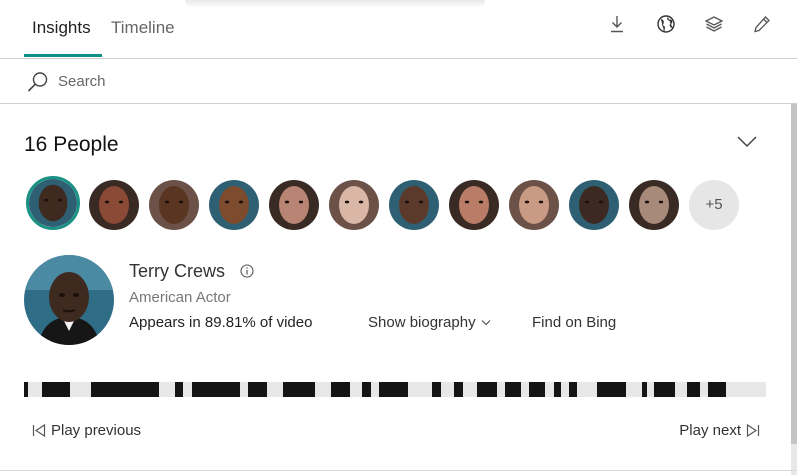 This screenshot has height=475, width=797. Describe the element at coordinates (710, 430) in the screenshot. I see `play-next-label: Play next` at that location.